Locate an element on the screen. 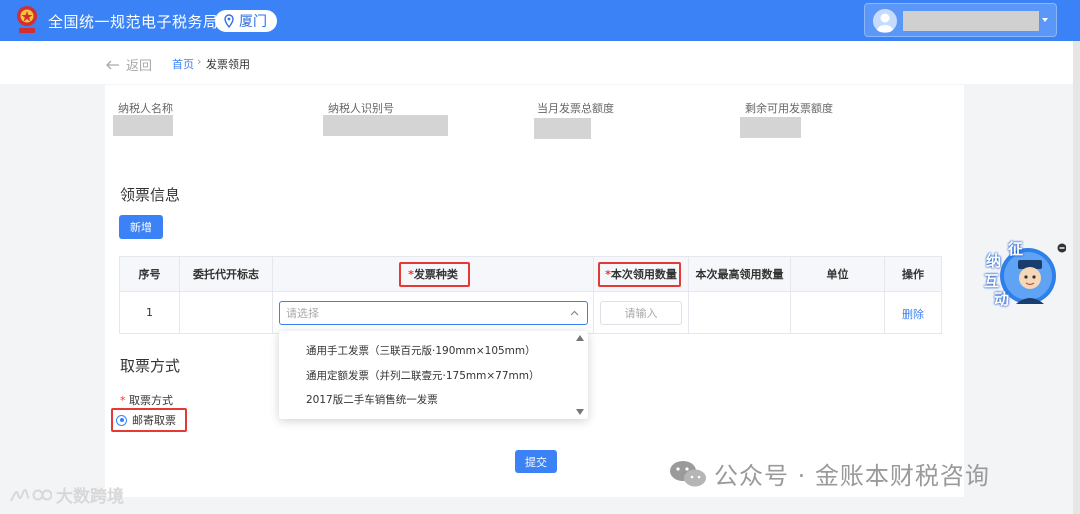 The width and height of the screenshot is (1080, 514). widget-char: 动 is located at coordinates (1002, 299).